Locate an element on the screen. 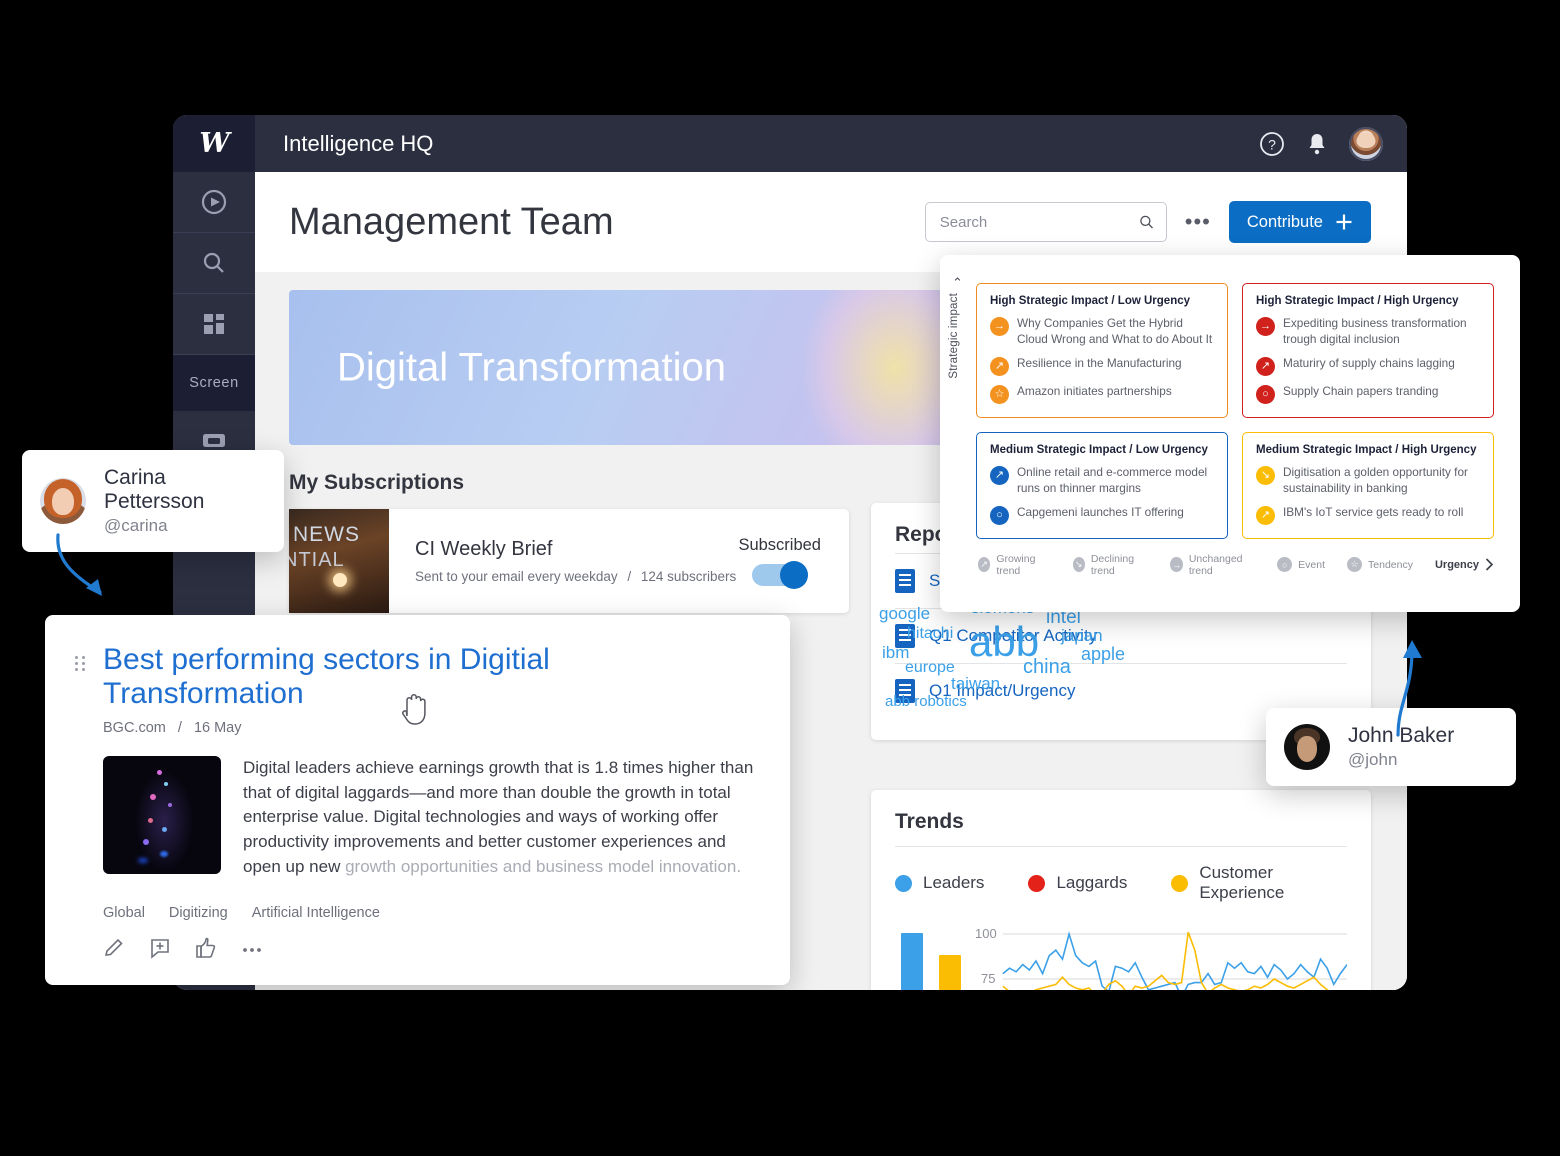 The height and width of the screenshot is (1156, 1560). list-item: ○ Capgemeni launches IT offering is located at coordinates (1102, 515).